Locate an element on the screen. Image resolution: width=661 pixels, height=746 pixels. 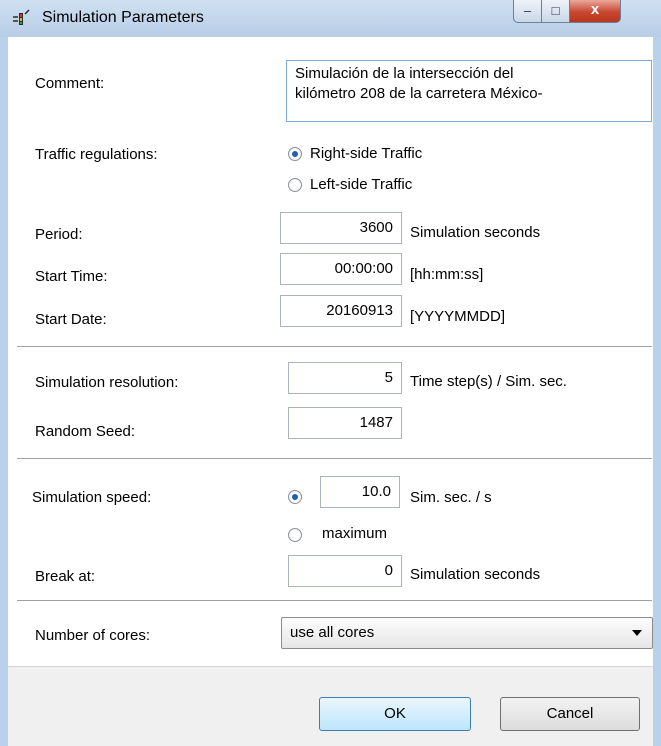
right-side-traffic-radio is located at coordinates (295, 154).